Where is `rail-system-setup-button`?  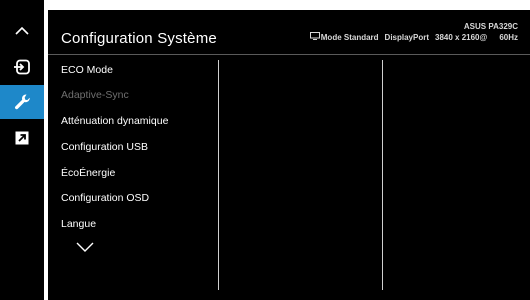
rail-system-setup-button is located at coordinates (22, 102).